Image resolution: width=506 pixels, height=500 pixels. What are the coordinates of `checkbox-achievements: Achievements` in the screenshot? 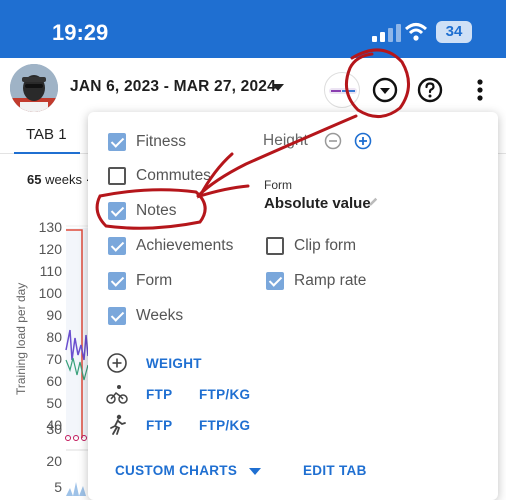 It's located at (170, 246).